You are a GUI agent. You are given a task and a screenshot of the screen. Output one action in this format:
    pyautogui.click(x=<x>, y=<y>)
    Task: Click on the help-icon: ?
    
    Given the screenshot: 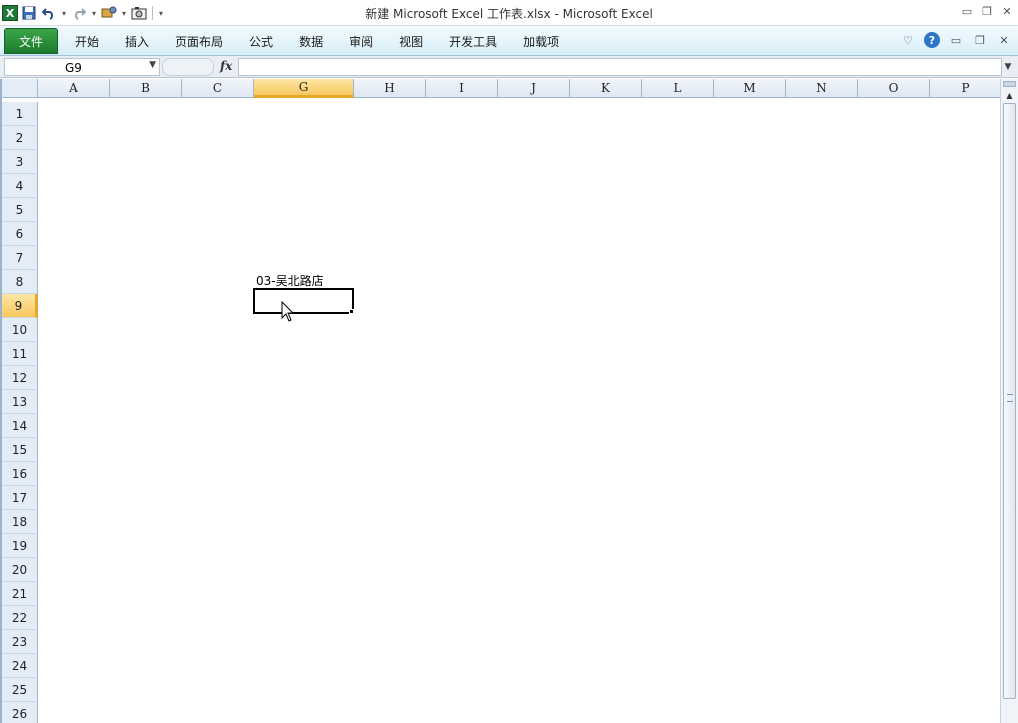 What is the action you would take?
    pyautogui.click(x=932, y=40)
    